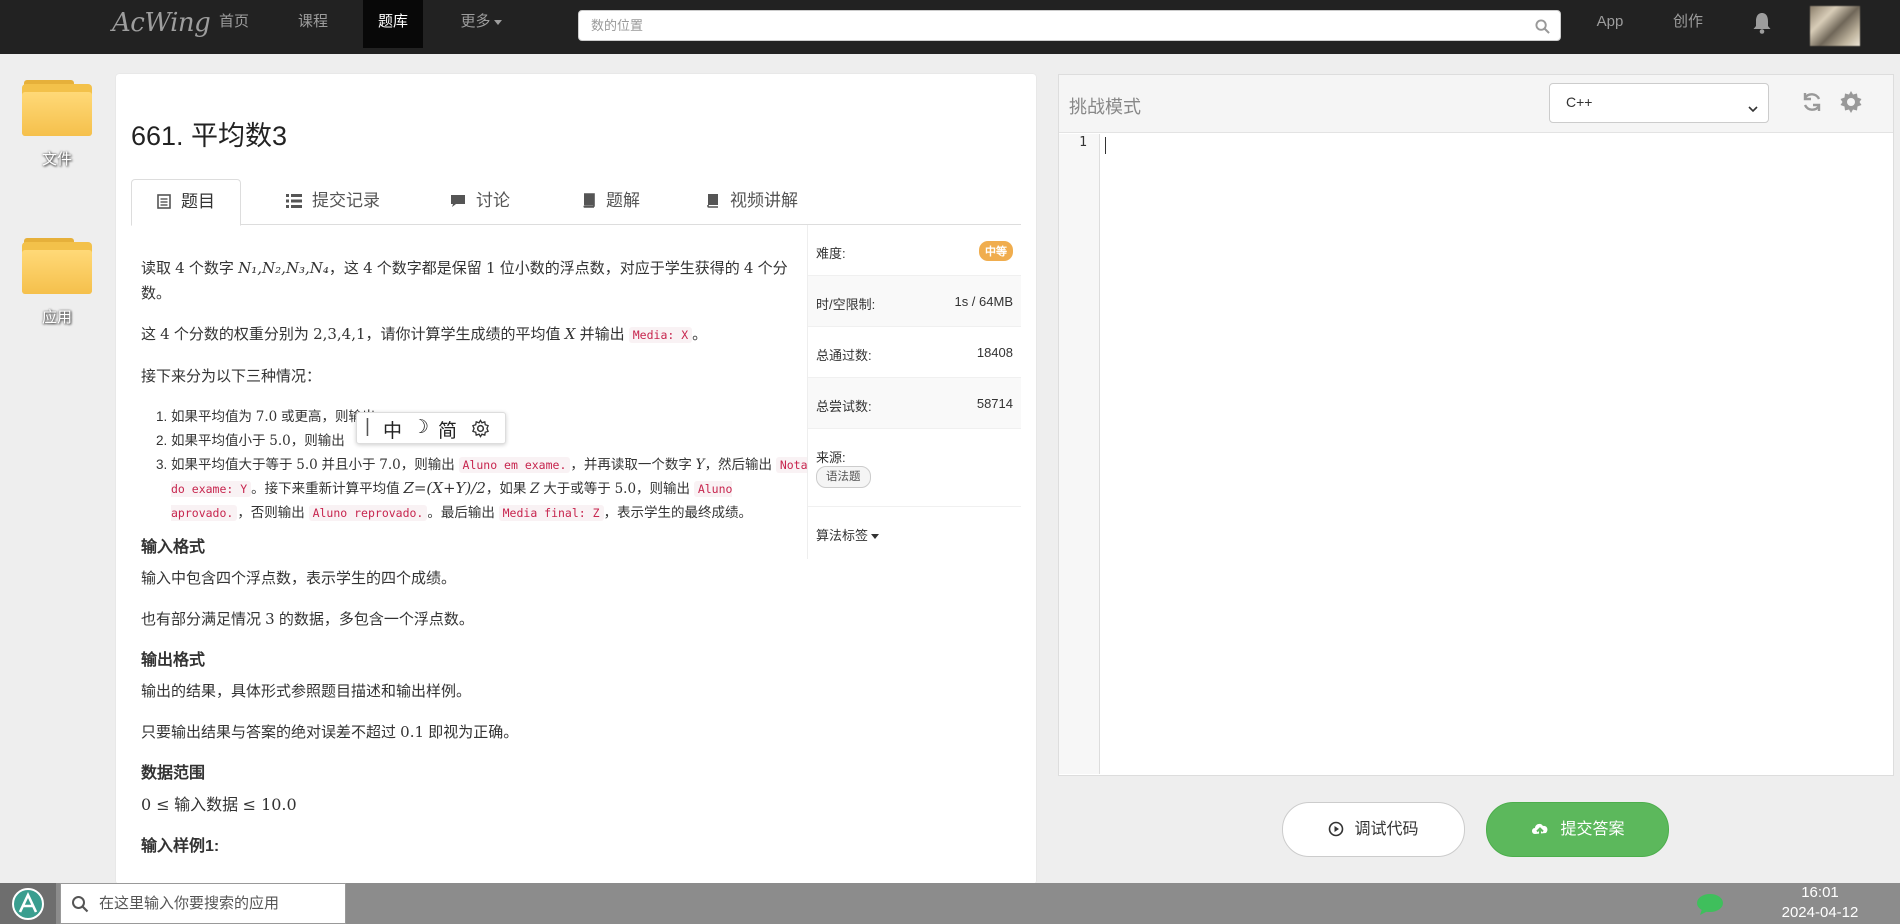 The image size is (1900, 924). Describe the element at coordinates (1851, 104) in the screenshot. I see `gear-icon` at that location.